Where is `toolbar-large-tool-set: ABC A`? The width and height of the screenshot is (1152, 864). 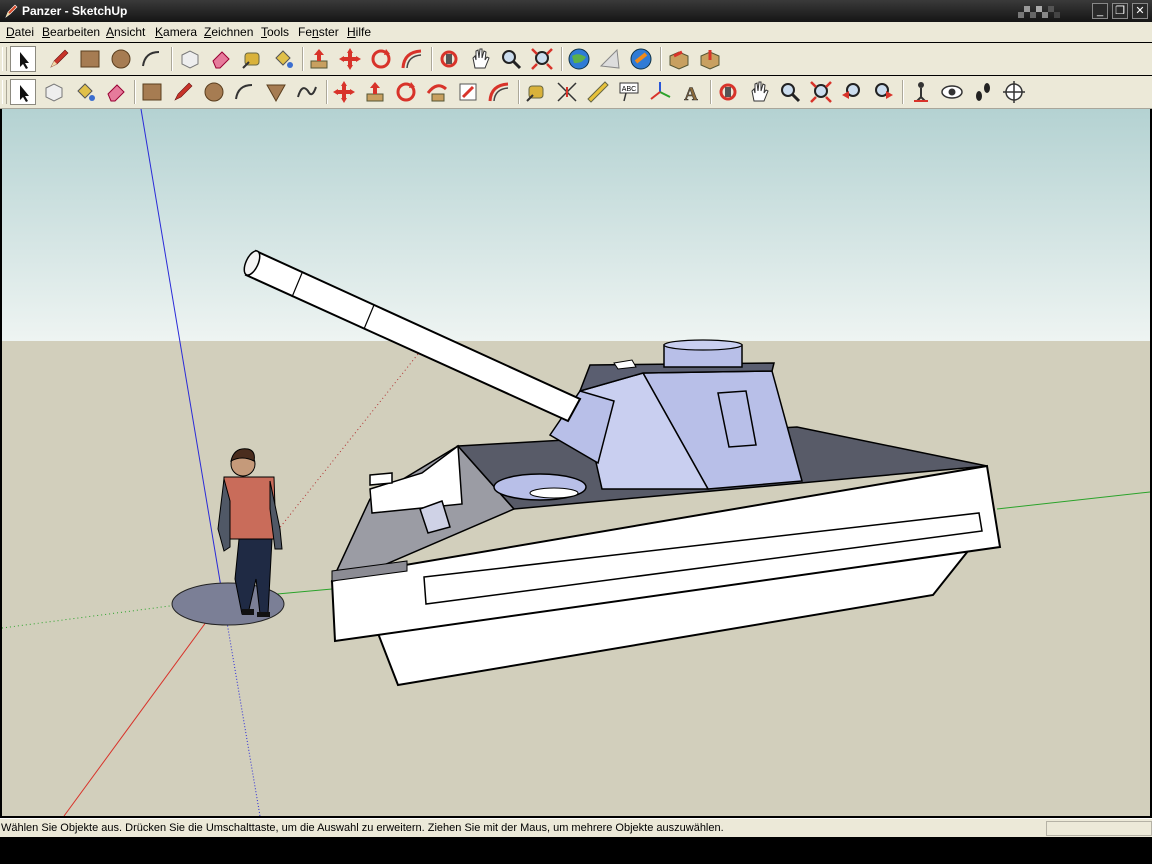 toolbar-large-tool-set: ABC A is located at coordinates (576, 92).